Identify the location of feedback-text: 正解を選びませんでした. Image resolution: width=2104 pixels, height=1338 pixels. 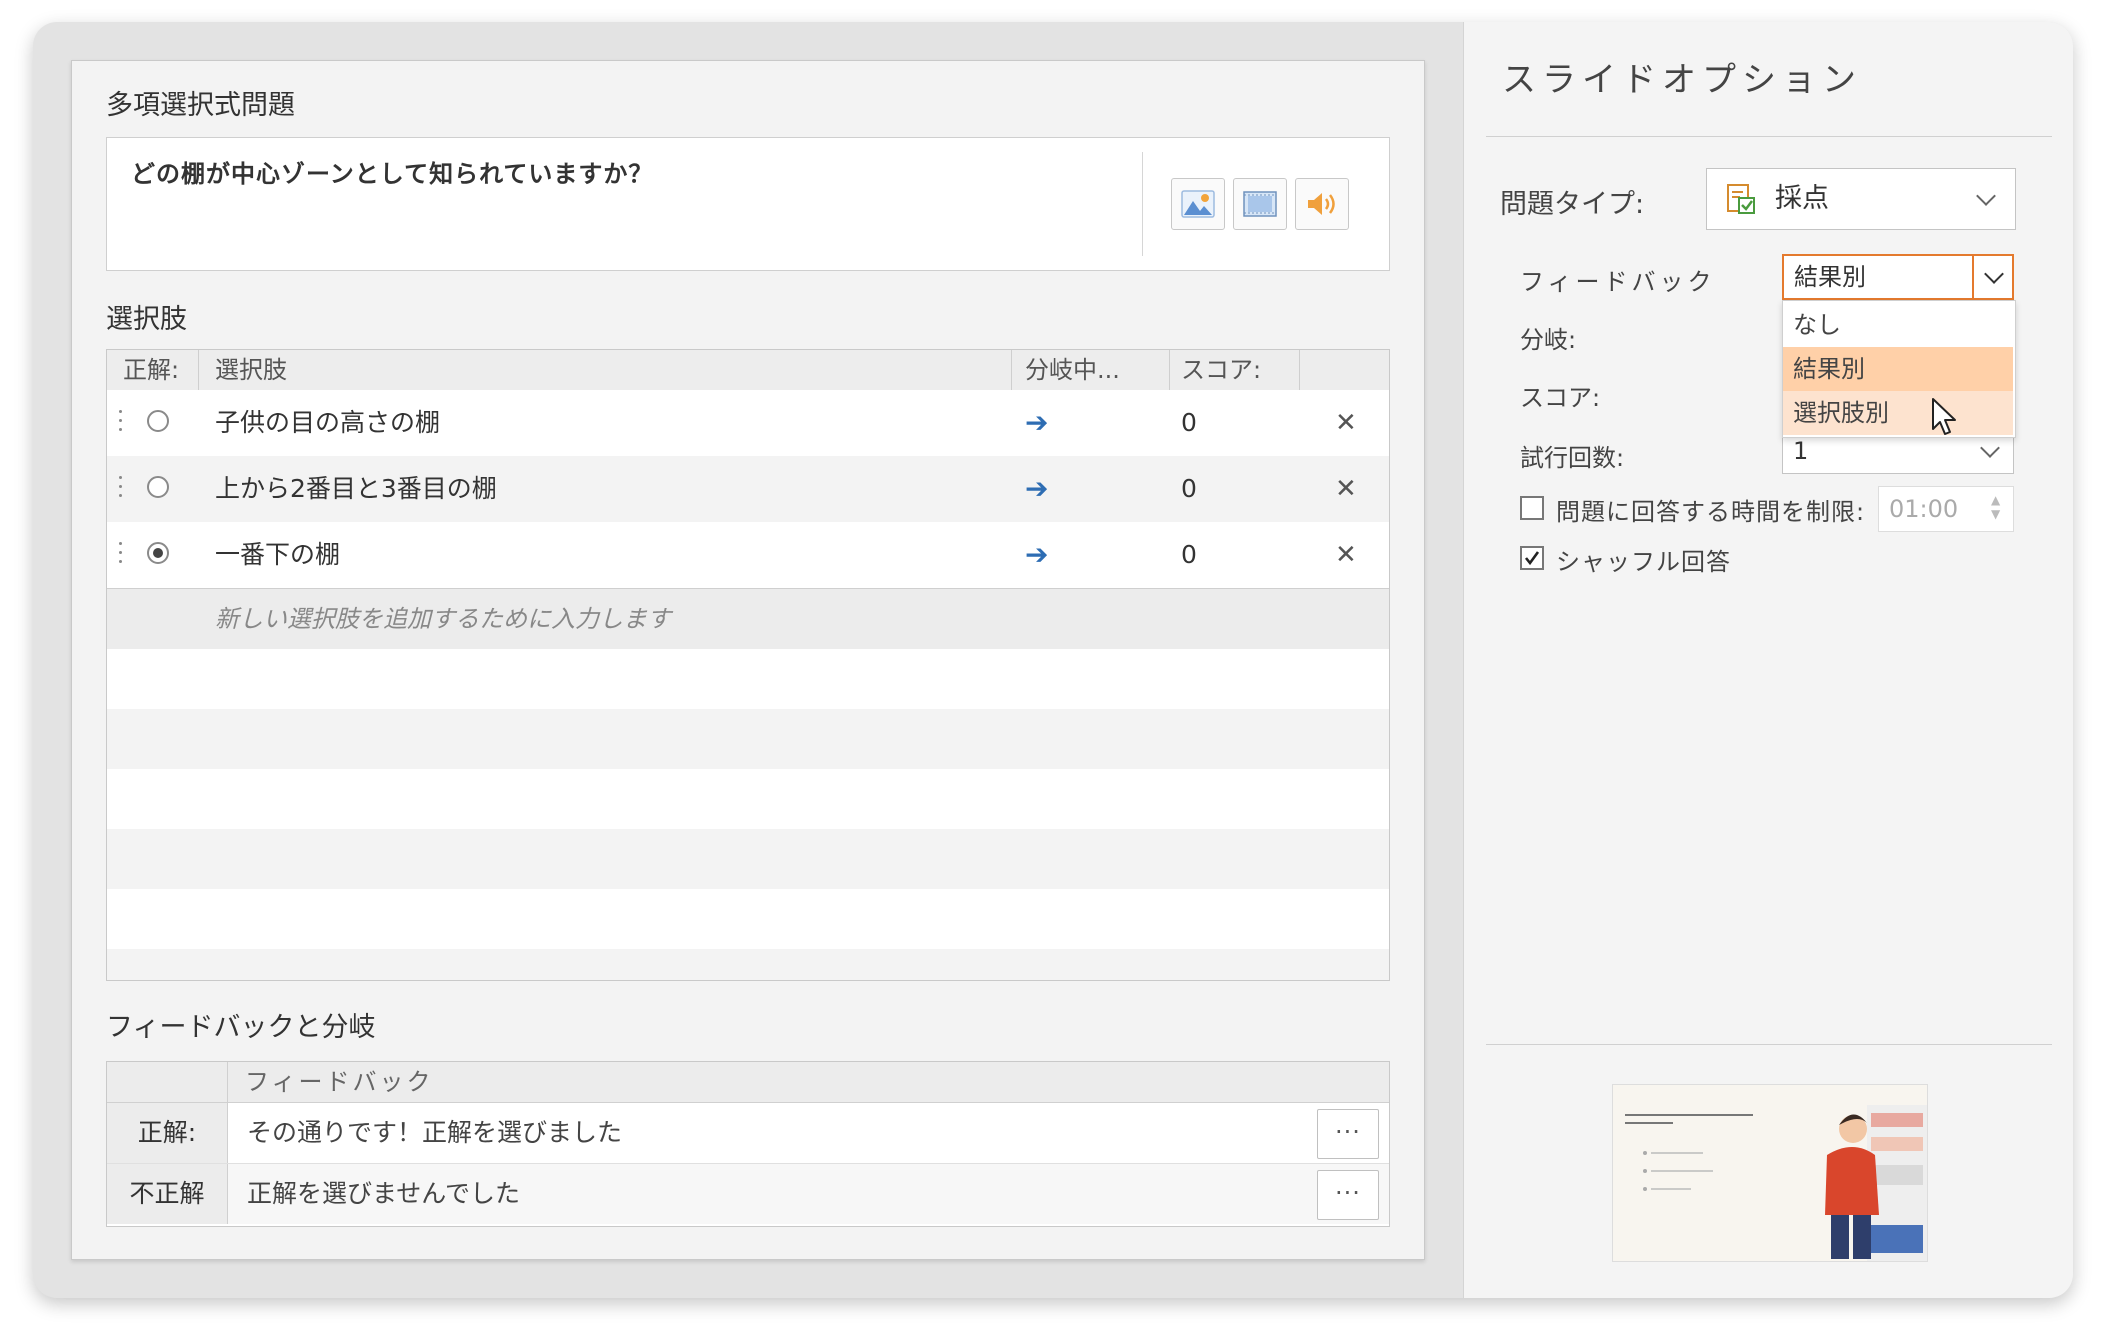
(383, 1194).